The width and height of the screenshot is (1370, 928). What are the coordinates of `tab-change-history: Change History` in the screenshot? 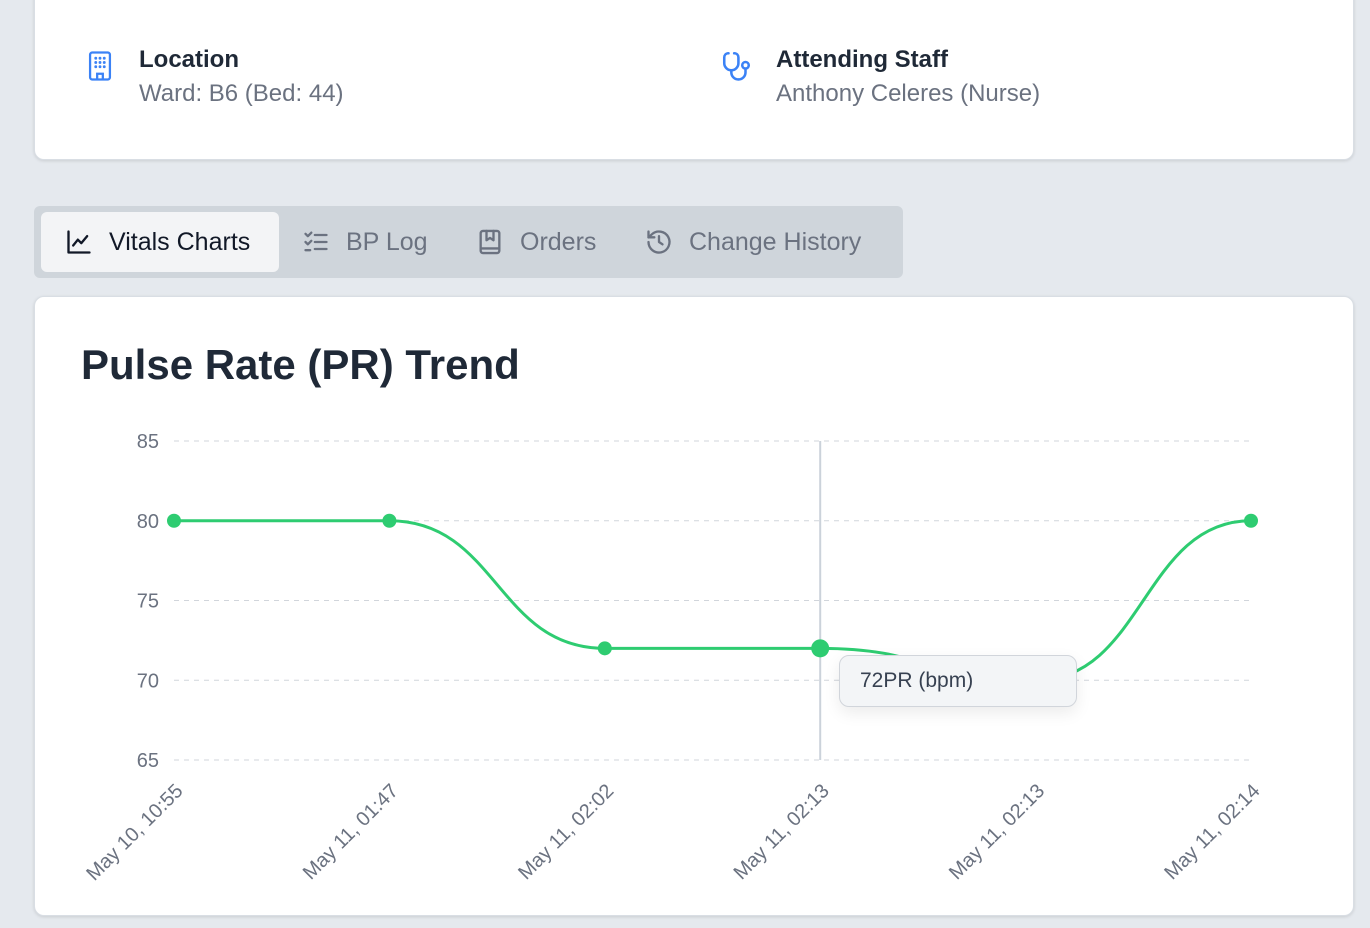 It's located at (753, 242).